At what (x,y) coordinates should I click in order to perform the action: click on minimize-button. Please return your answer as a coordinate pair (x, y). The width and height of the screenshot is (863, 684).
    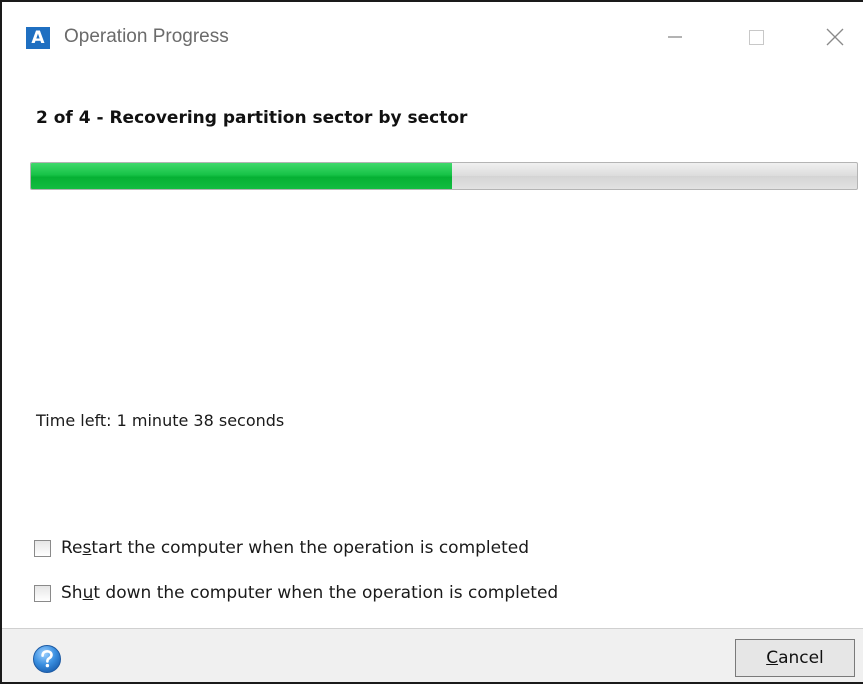
    Looking at the image, I should click on (675, 36).